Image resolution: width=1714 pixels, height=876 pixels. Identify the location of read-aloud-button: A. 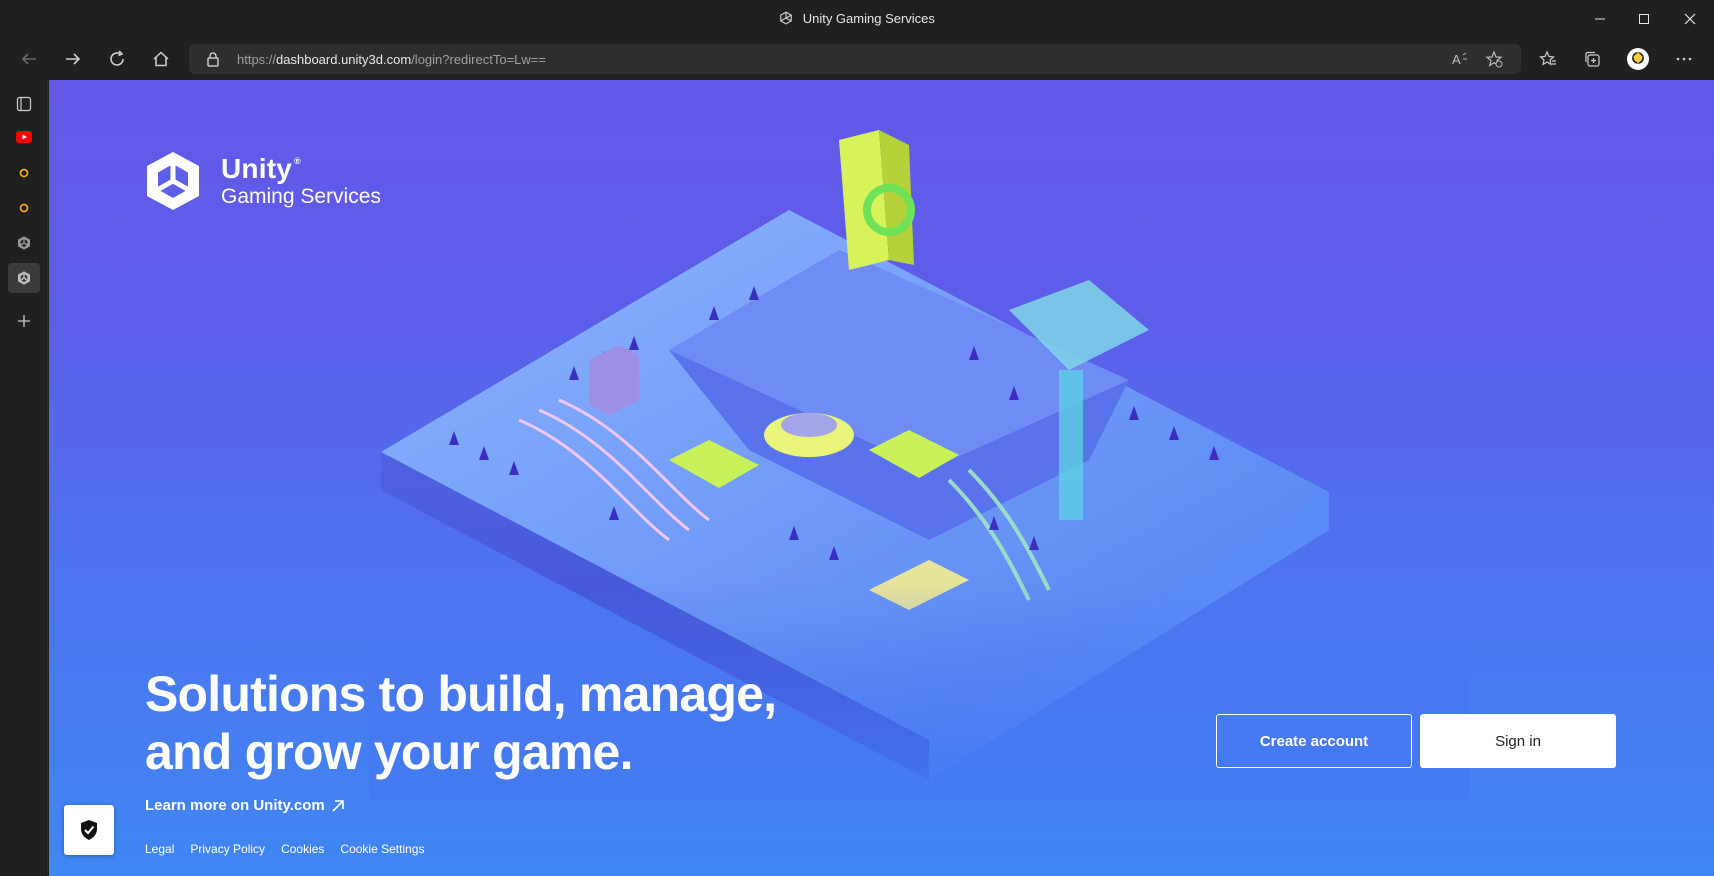
(1460, 59).